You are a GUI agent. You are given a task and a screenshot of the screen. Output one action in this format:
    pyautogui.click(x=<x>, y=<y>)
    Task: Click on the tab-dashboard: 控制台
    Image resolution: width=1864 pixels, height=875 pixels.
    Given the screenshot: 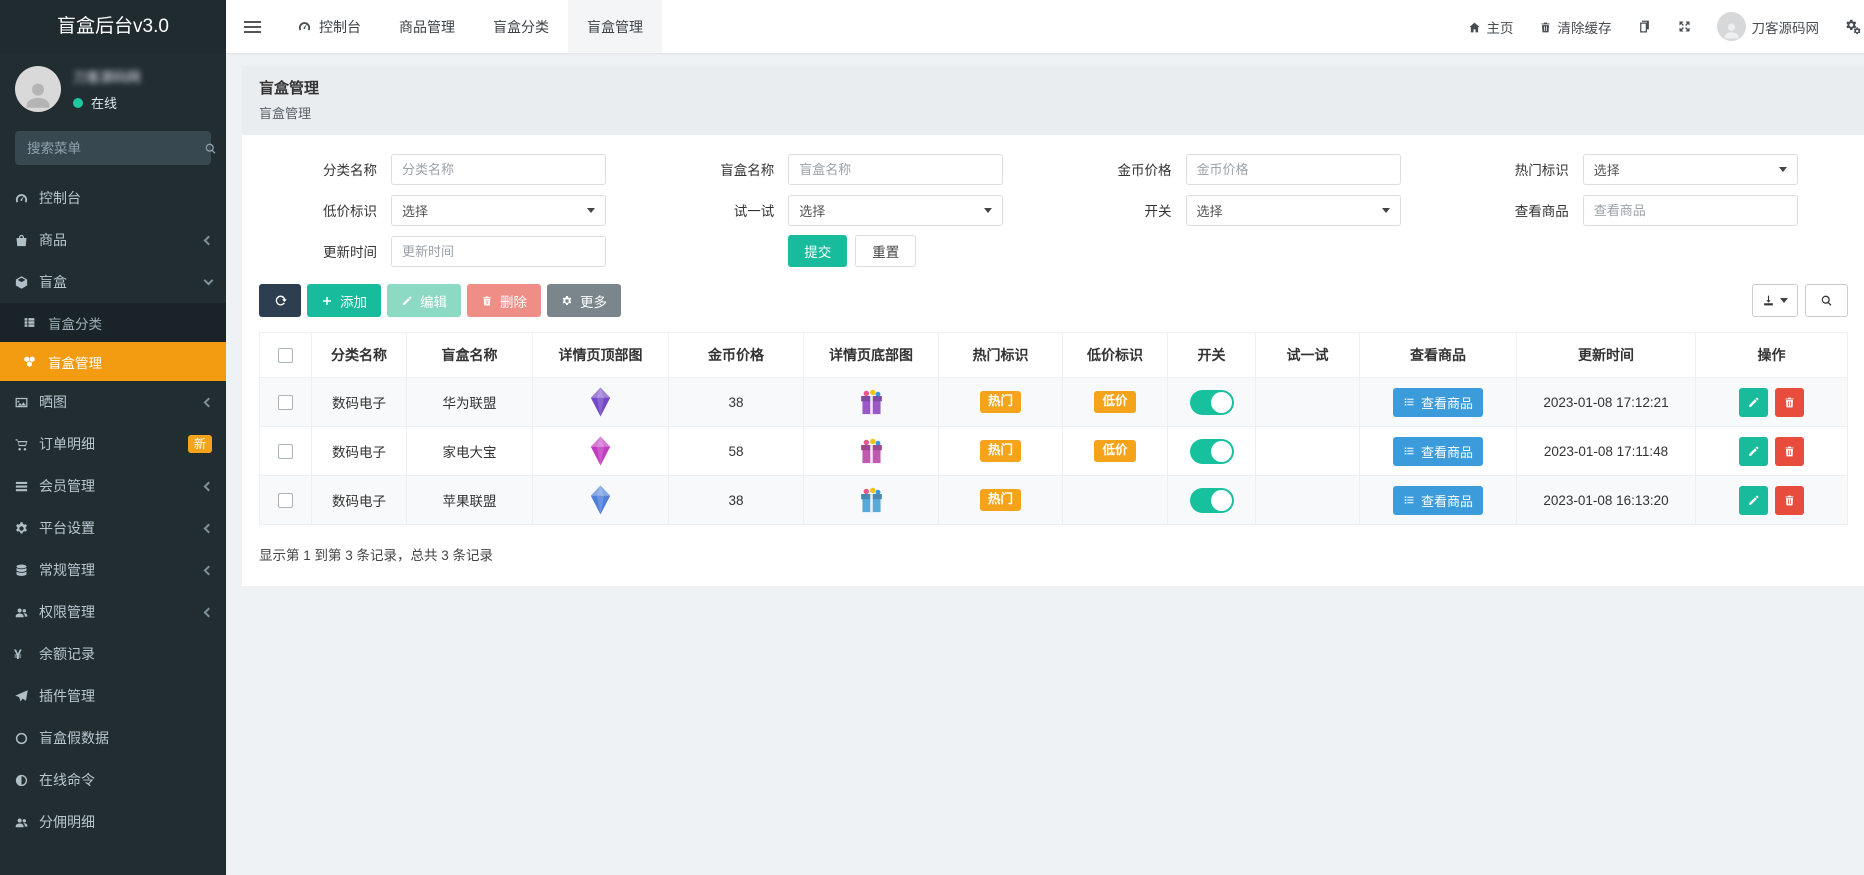 What is the action you would take?
    pyautogui.click(x=329, y=26)
    